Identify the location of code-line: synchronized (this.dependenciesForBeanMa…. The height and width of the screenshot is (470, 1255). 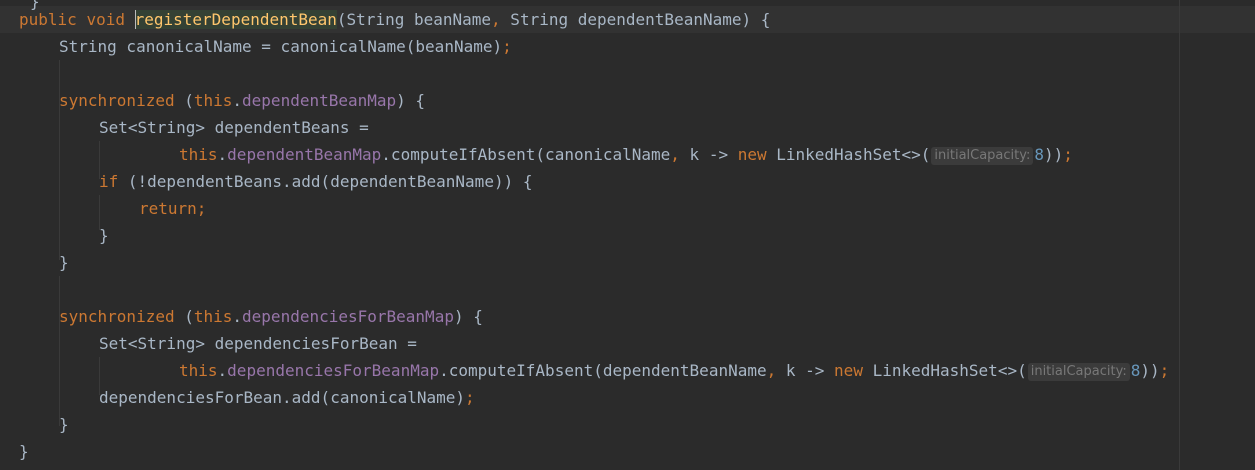
(241, 316).